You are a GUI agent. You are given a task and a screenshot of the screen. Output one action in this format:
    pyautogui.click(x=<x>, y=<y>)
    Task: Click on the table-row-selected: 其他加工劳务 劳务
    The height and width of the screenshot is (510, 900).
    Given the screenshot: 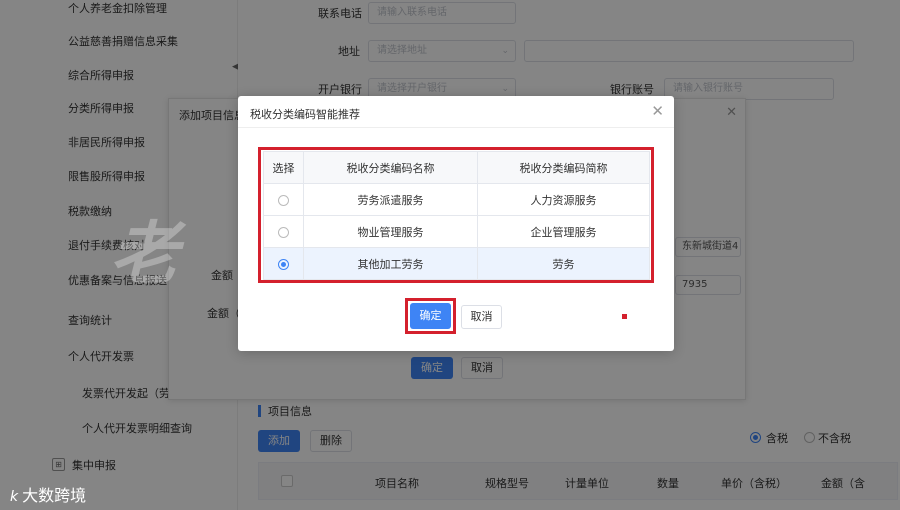 What is the action you would take?
    pyautogui.click(x=456, y=263)
    